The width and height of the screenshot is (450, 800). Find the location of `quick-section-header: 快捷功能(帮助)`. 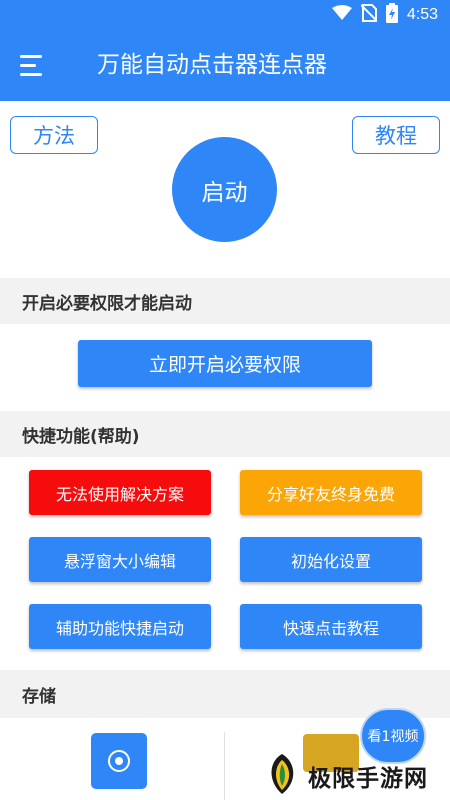

quick-section-header: 快捷功能(帮助) is located at coordinates (225, 434).